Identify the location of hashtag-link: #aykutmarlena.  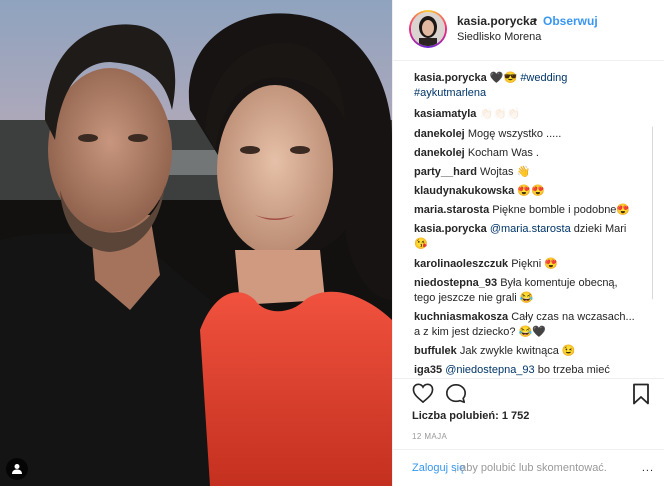
(450, 93).